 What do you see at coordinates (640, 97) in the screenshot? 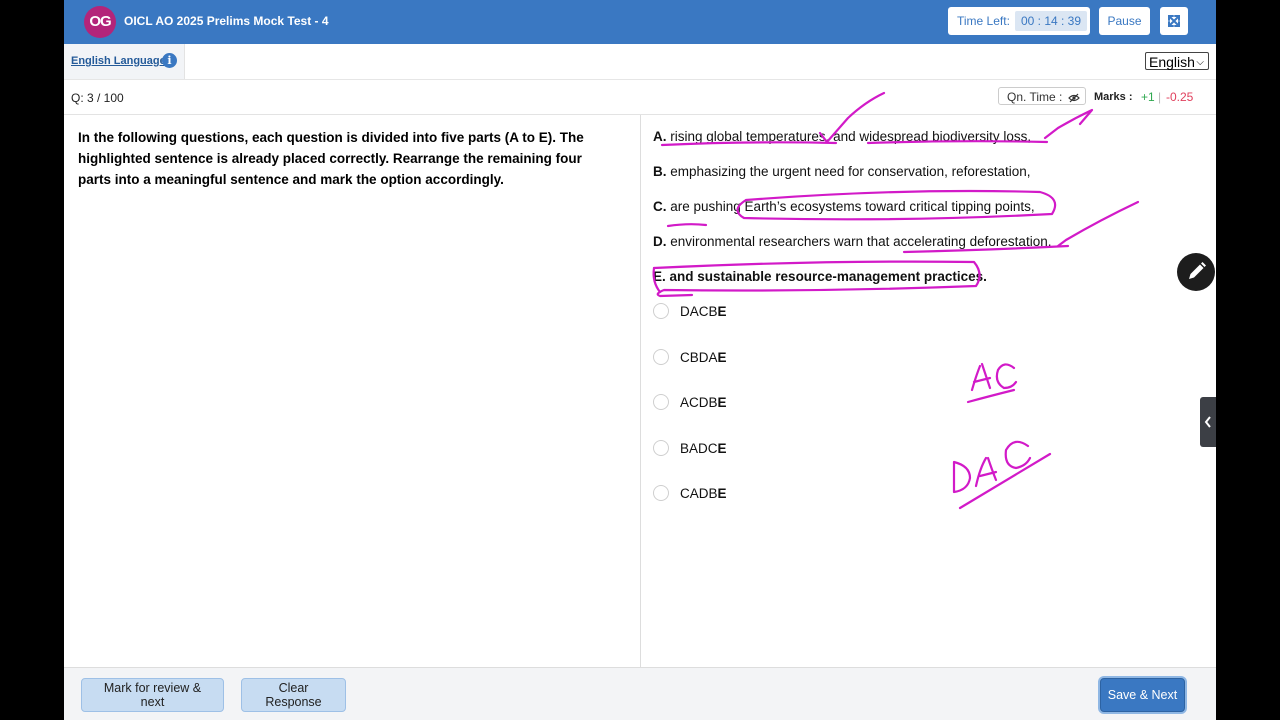
I see `question-info-bar: Q: 3 / 100 Qn. Time : Marks : +1 | -0.25` at bounding box center [640, 97].